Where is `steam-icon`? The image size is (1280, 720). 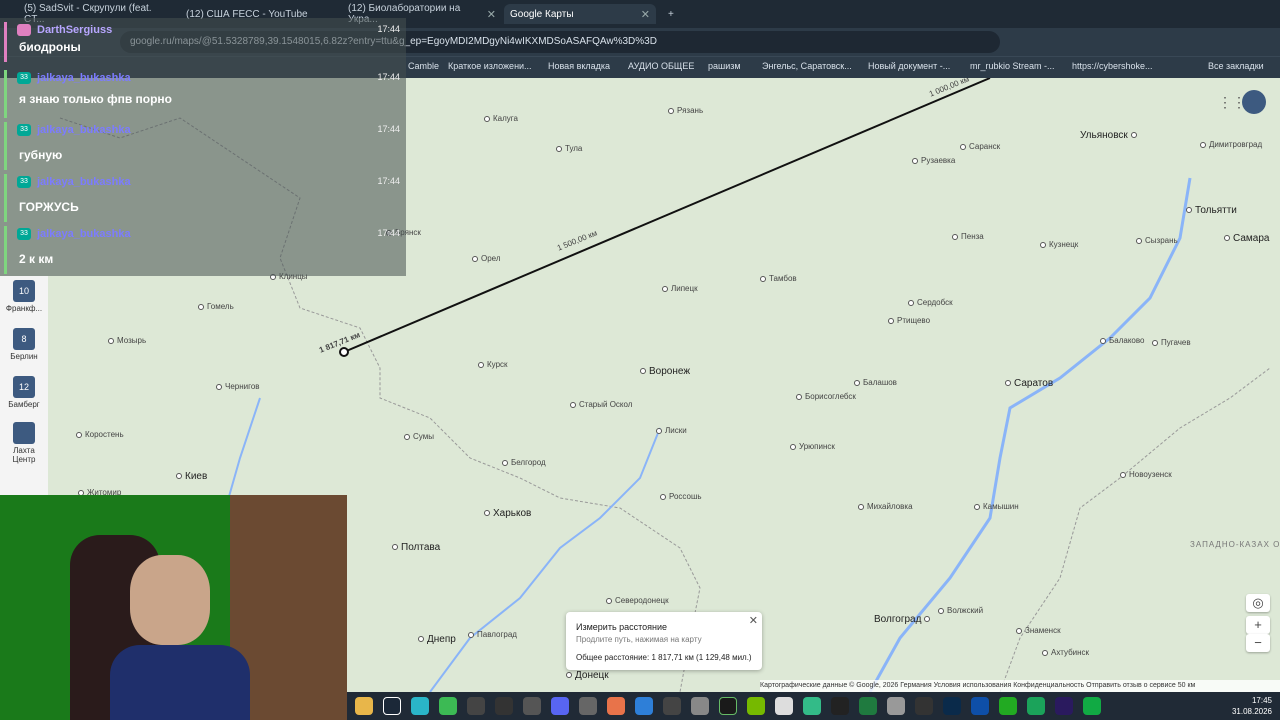 steam-icon is located at coordinates (392, 706).